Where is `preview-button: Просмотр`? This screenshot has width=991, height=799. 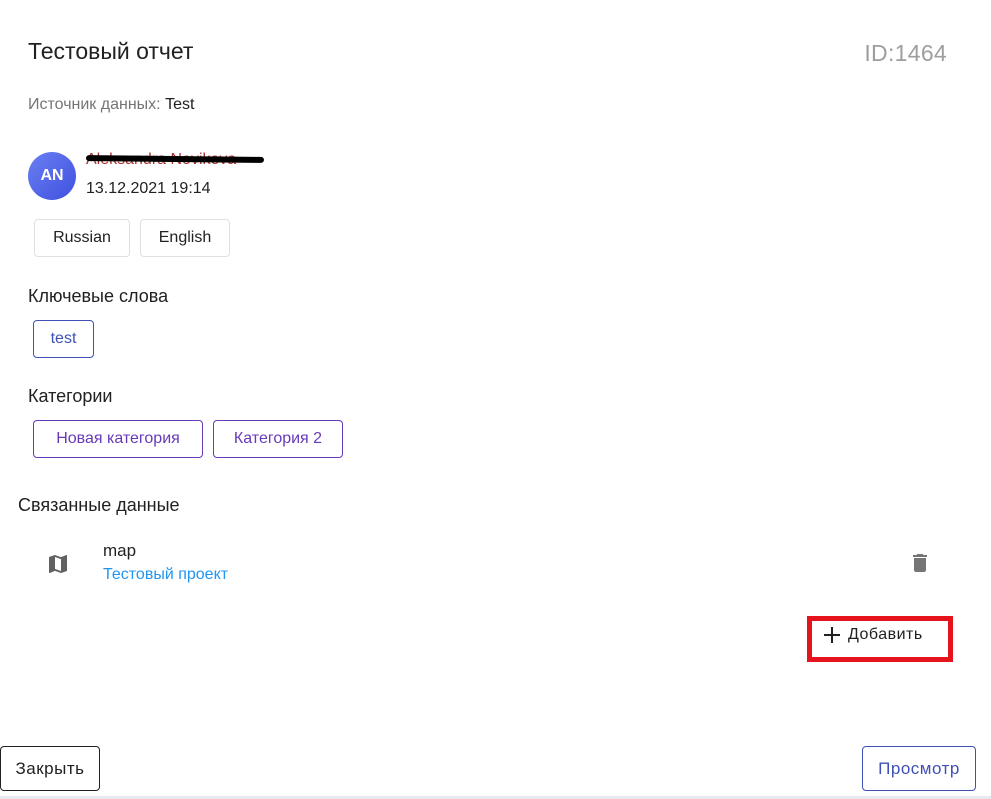
preview-button: Просмотр is located at coordinates (919, 768).